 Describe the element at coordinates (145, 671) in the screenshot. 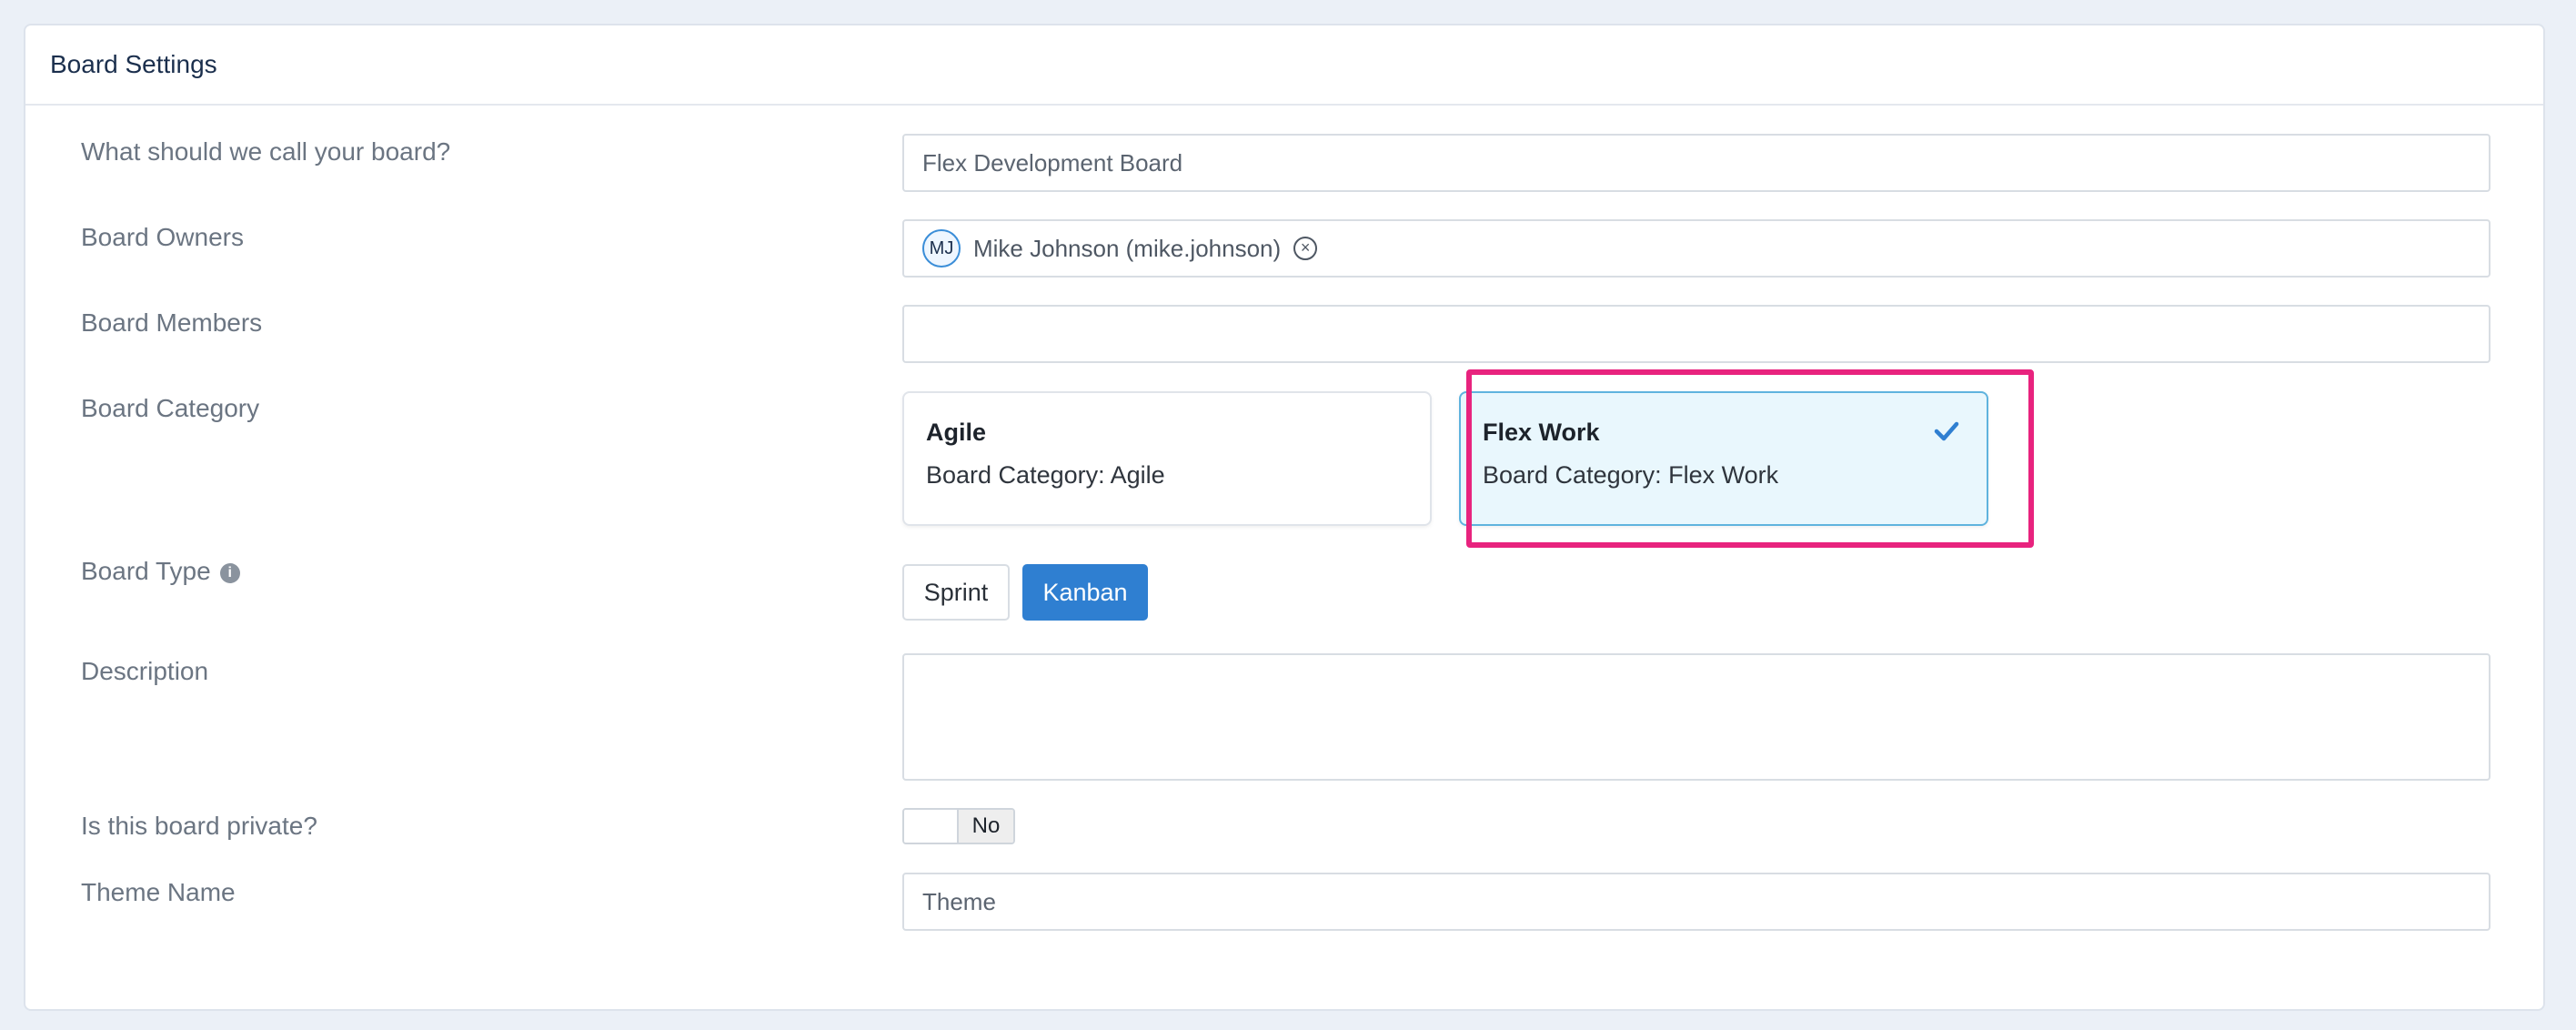

I see `description-label: Description` at that location.